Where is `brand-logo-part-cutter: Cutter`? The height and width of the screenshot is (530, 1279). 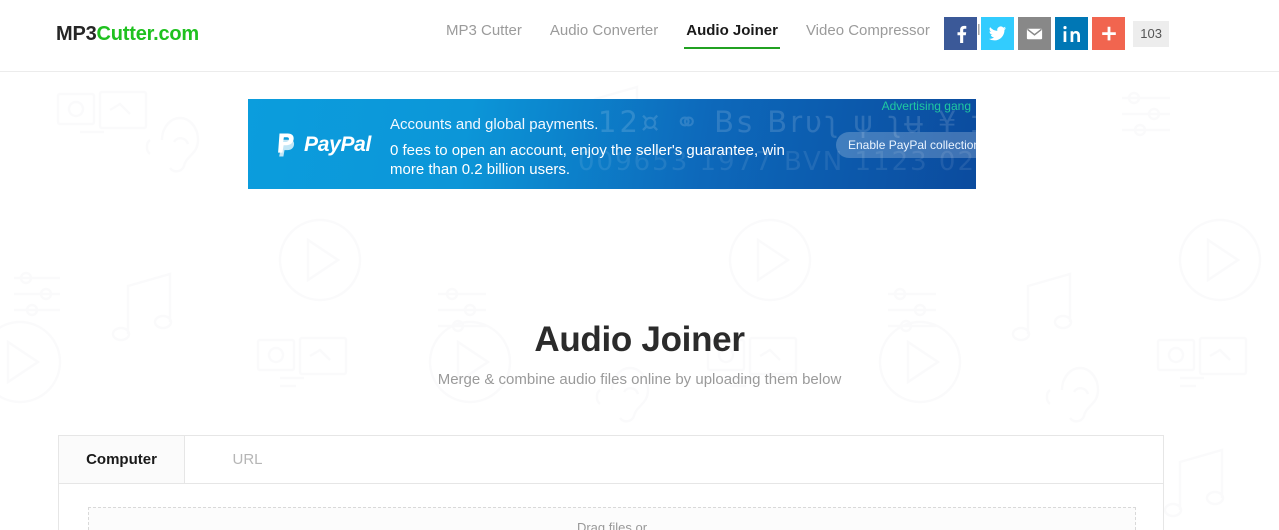 brand-logo-part-cutter: Cutter is located at coordinates (125, 34).